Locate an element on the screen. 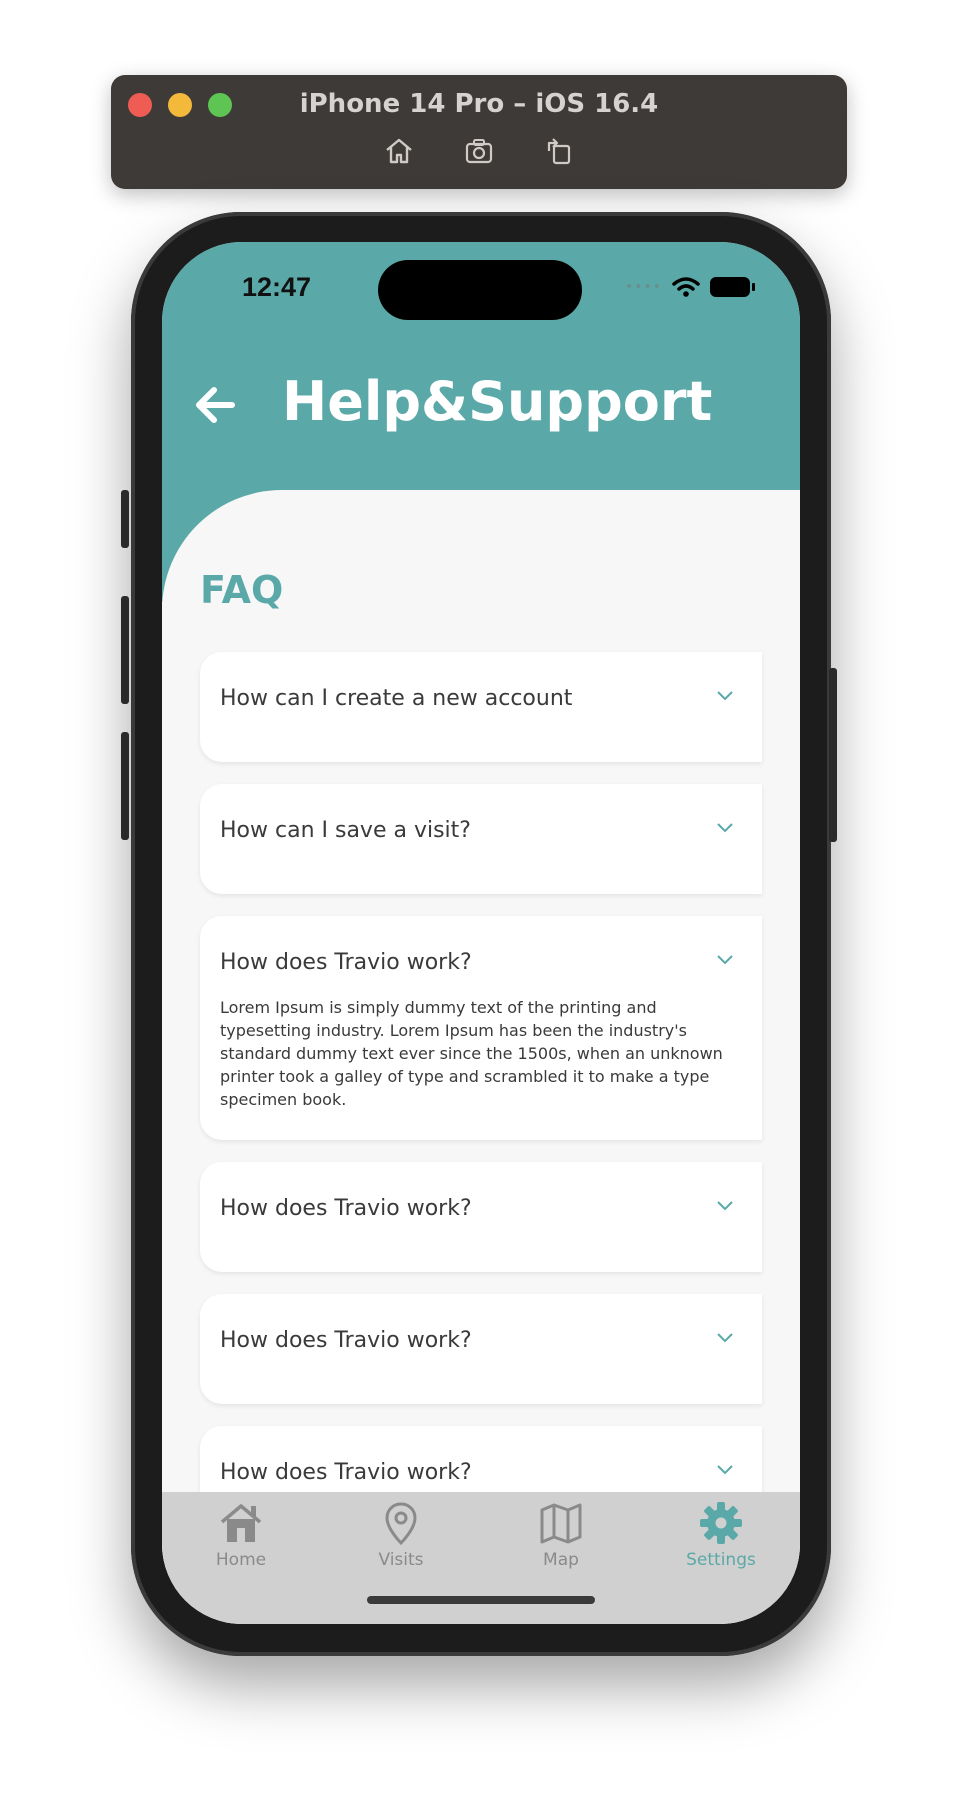 This screenshot has width=958, height=1804. gear-icon is located at coordinates (721, 1523).